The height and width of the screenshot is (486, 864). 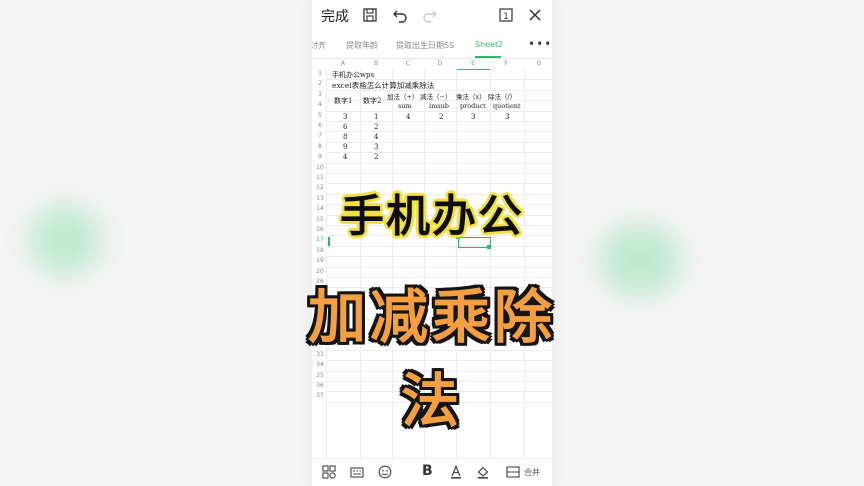 What do you see at coordinates (320, 83) in the screenshot?
I see `row-header: 2` at bounding box center [320, 83].